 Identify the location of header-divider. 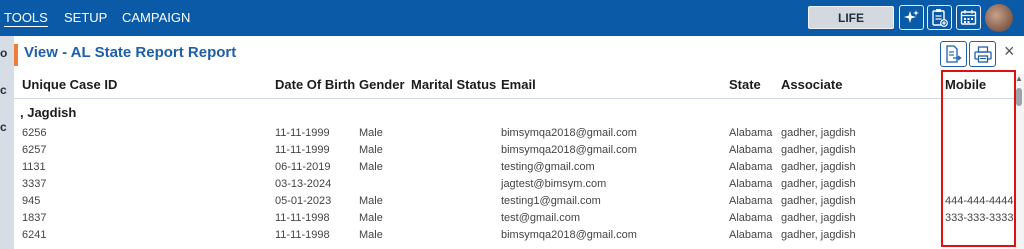
(514, 98).